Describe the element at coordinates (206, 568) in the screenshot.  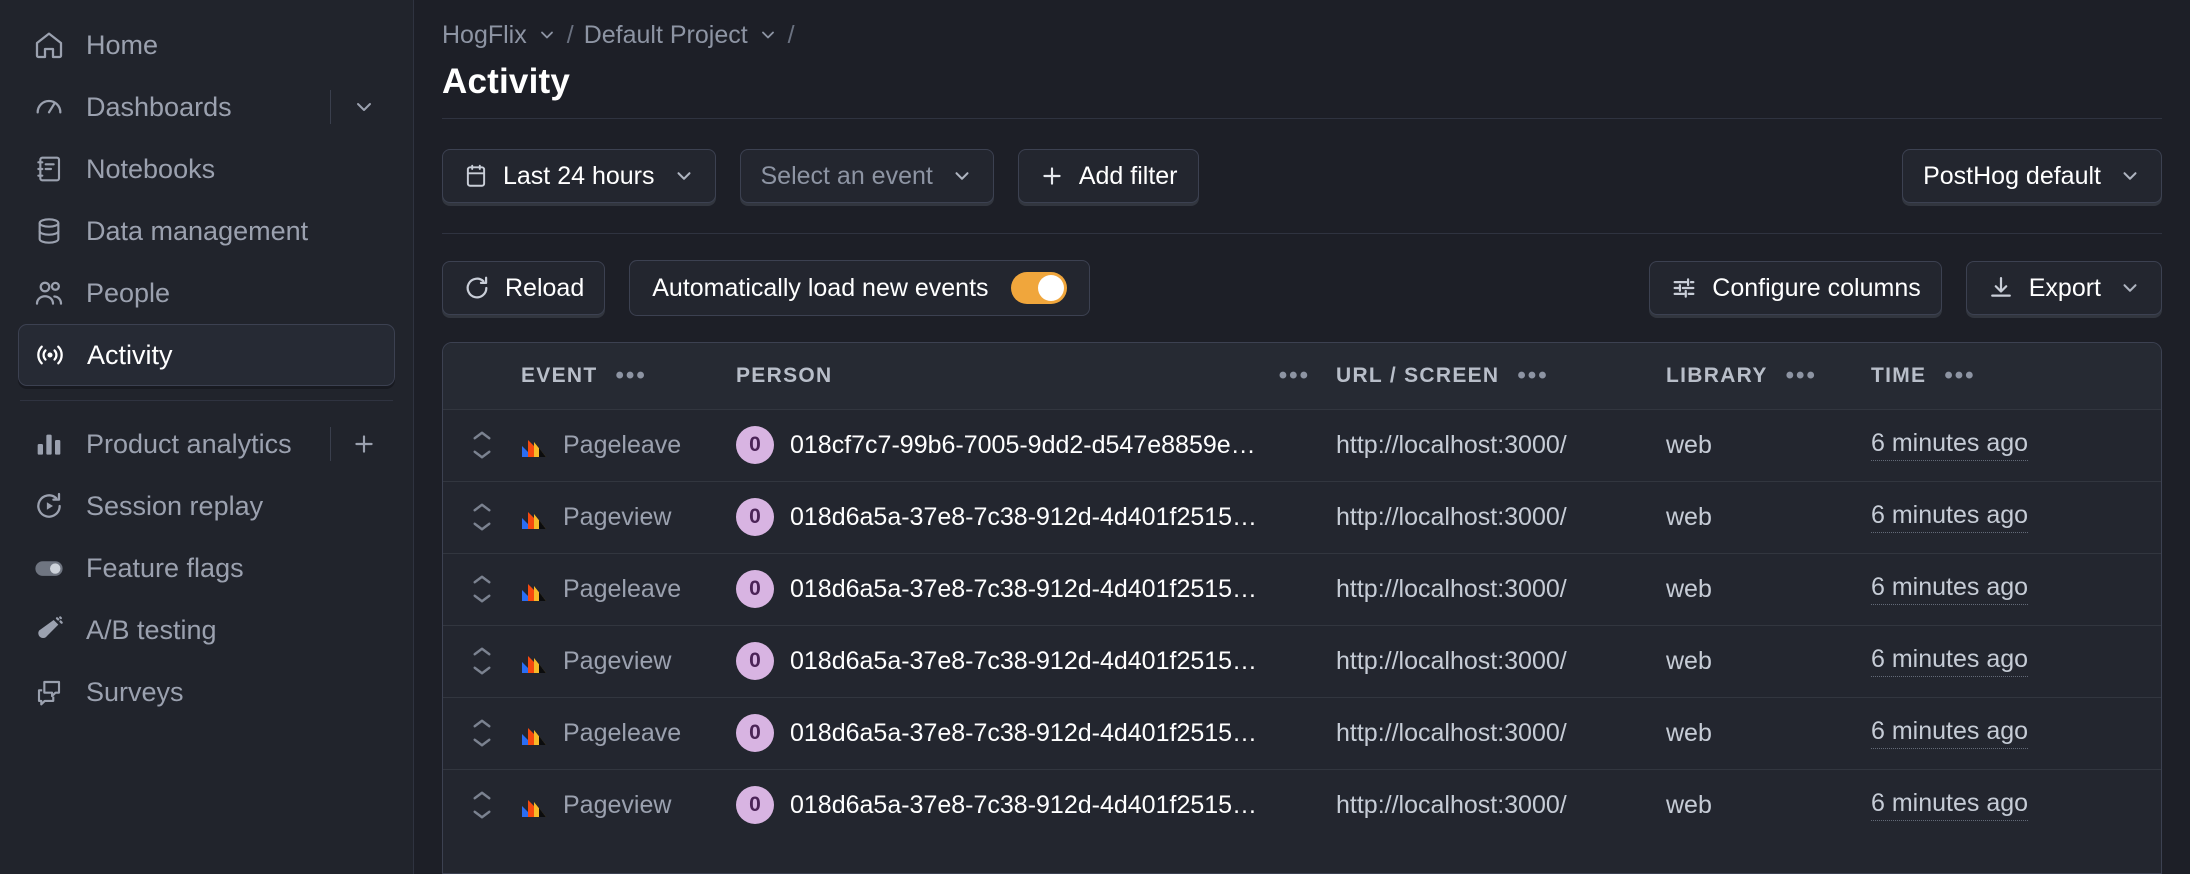
I see `sidebar-item-feature-flags: Feature flags` at that location.